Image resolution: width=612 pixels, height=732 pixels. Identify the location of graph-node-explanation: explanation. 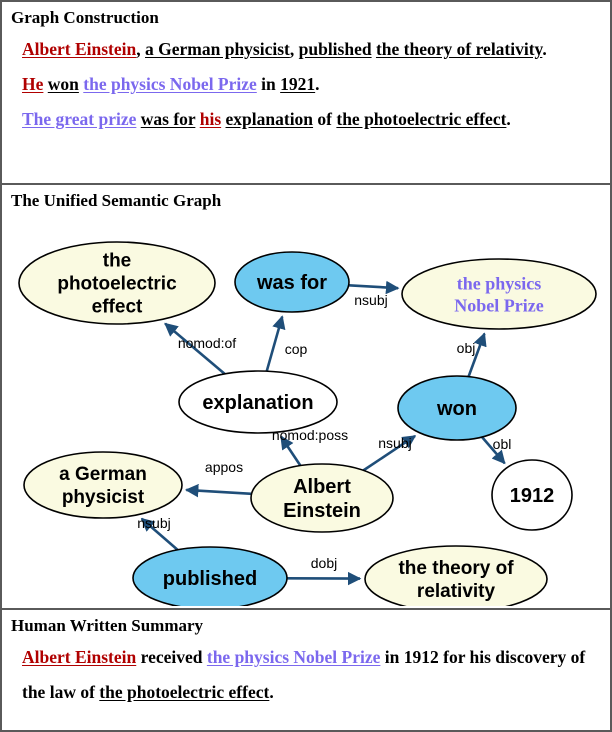
(258, 402).